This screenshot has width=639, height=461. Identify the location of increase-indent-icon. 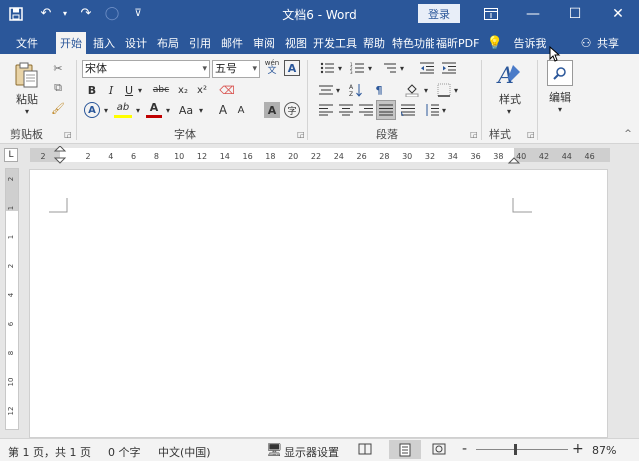
(449, 68).